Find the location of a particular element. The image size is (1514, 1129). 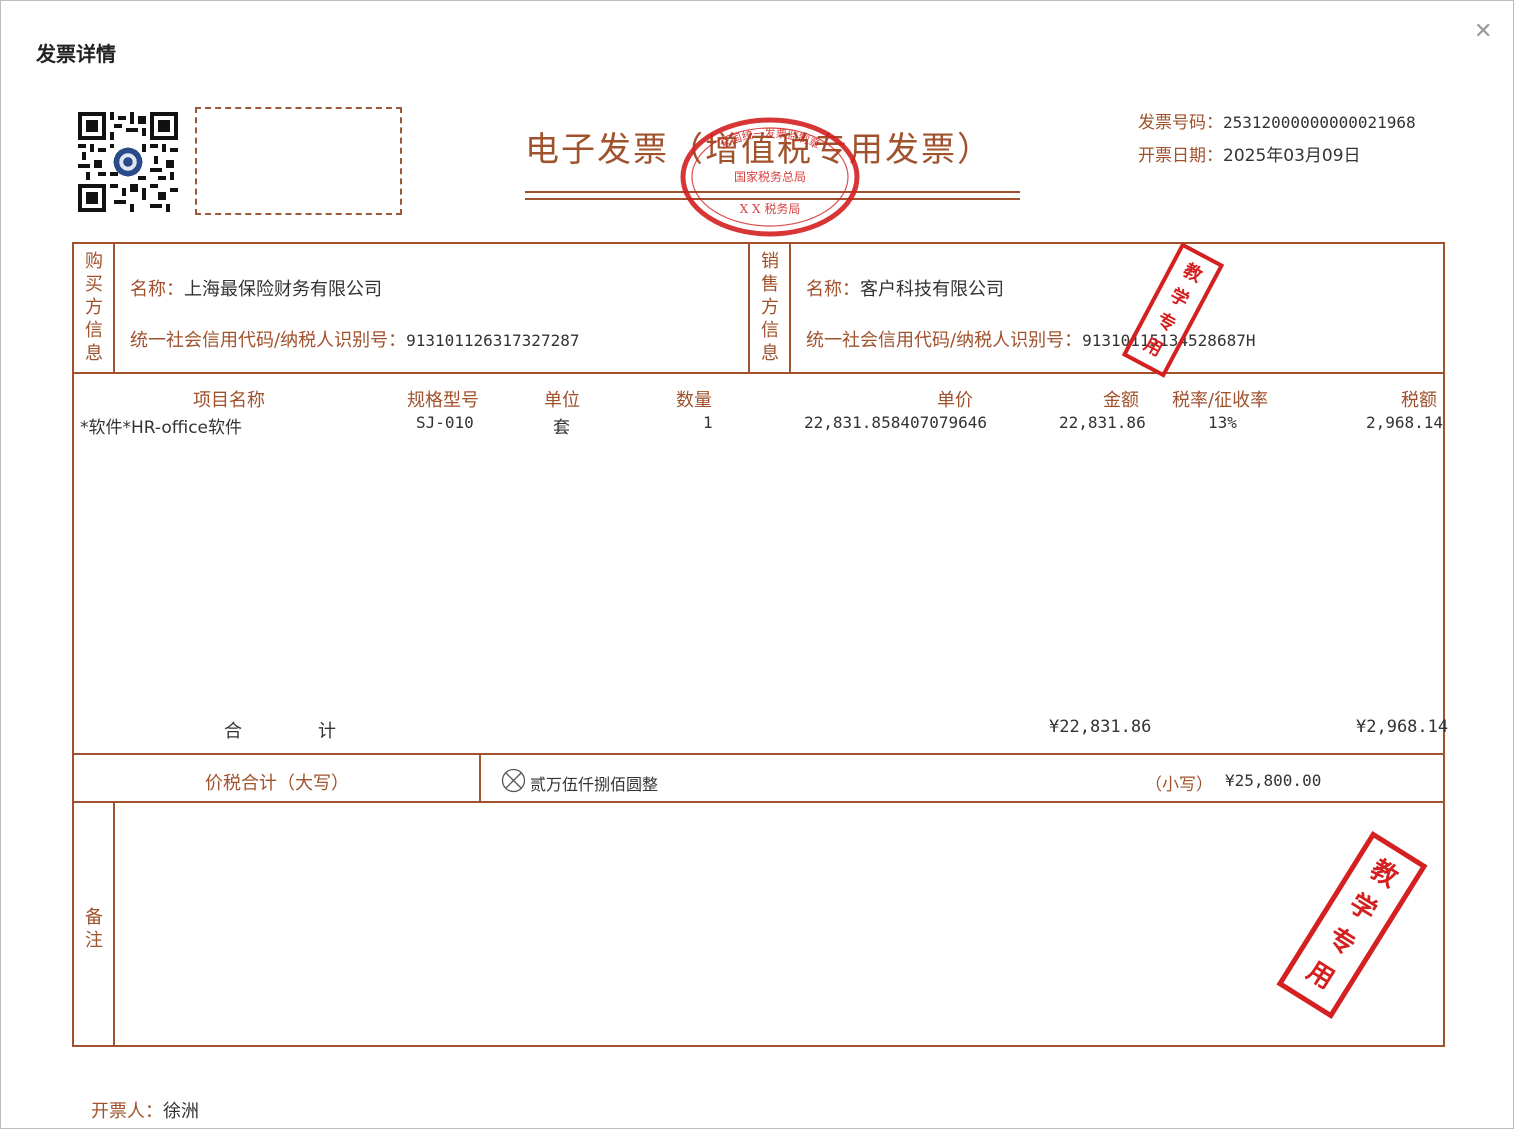

buyer-name-label: 名称： is located at coordinates (157, 289).